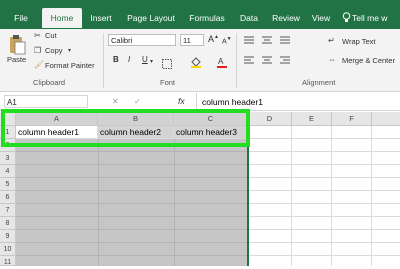 The width and height of the screenshot is (400, 269). Describe the element at coordinates (8, 236) in the screenshot. I see `row-header: 9` at that location.